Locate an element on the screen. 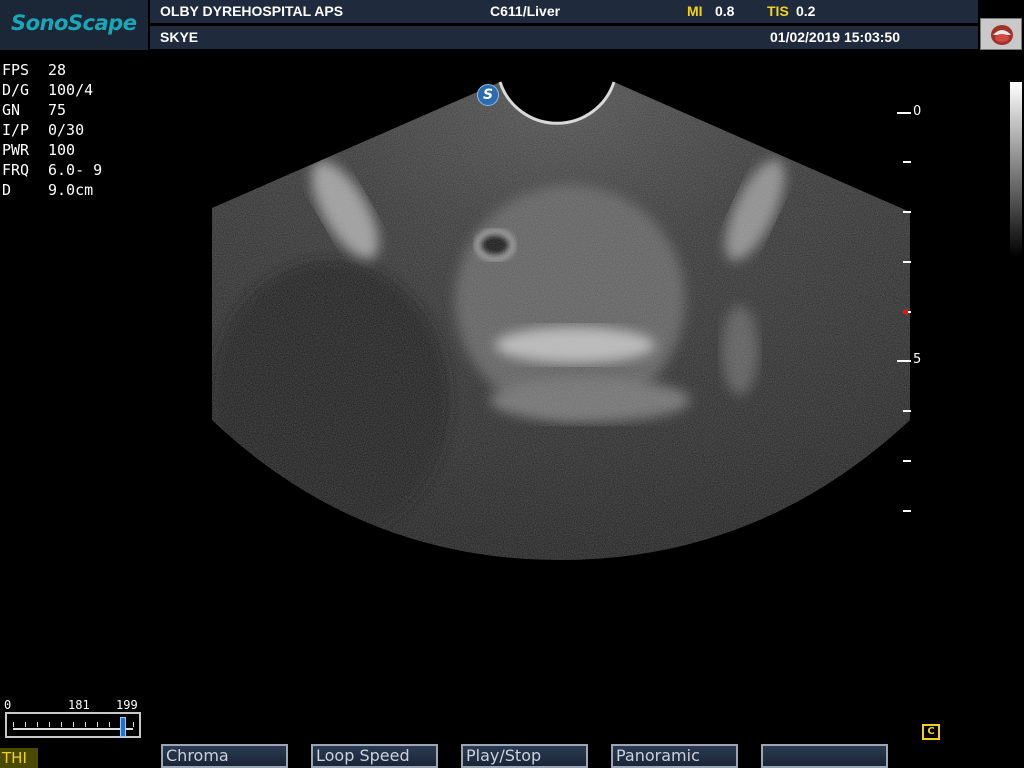 The width and height of the screenshot is (1024, 768). depth-label-0: 0 is located at coordinates (917, 111).